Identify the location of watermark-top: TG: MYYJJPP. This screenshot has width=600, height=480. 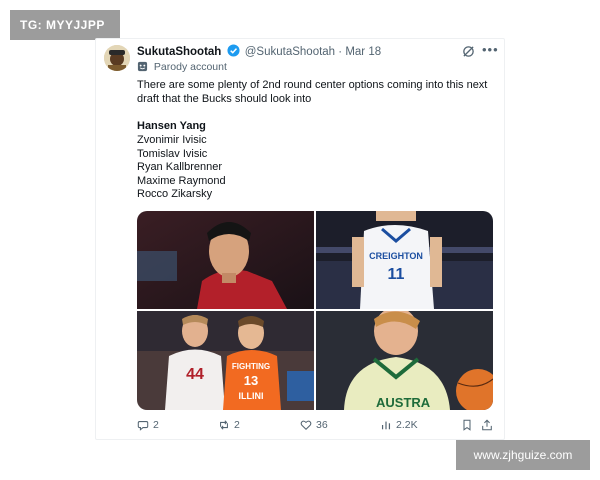
(65, 25).